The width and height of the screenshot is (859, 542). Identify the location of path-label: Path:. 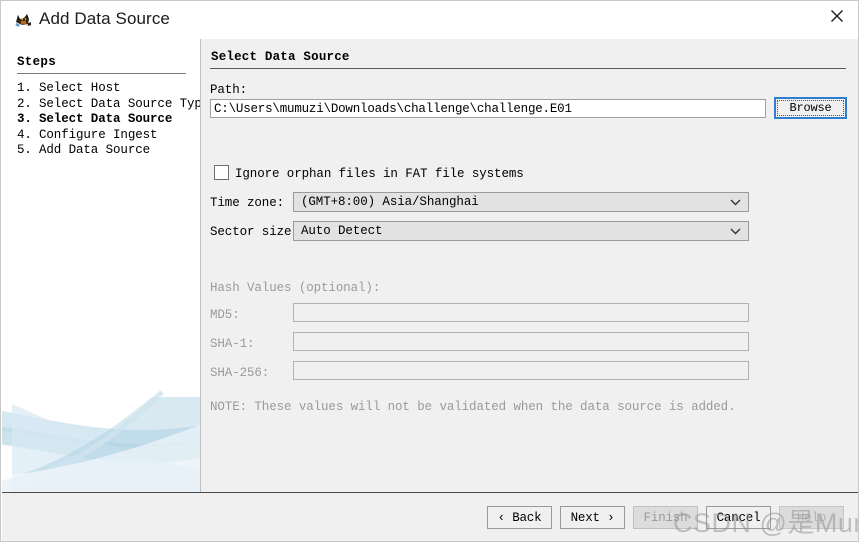
(229, 90).